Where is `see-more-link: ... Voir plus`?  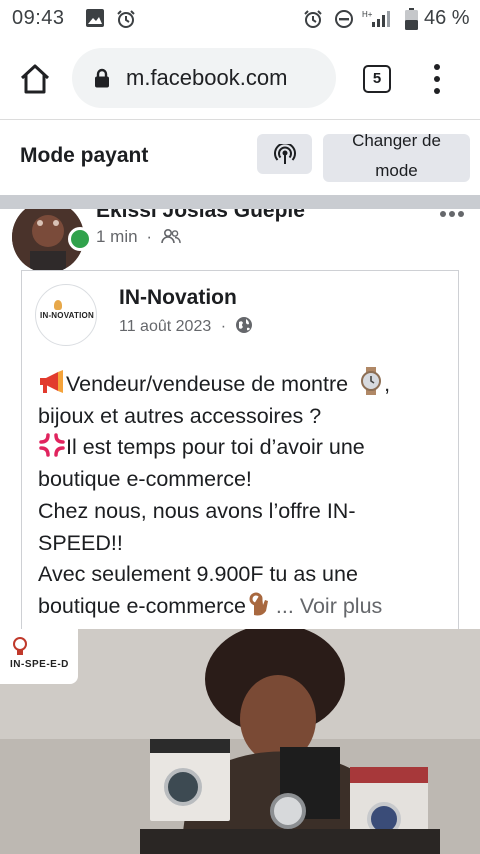 see-more-link: ... Voir plus is located at coordinates (329, 606).